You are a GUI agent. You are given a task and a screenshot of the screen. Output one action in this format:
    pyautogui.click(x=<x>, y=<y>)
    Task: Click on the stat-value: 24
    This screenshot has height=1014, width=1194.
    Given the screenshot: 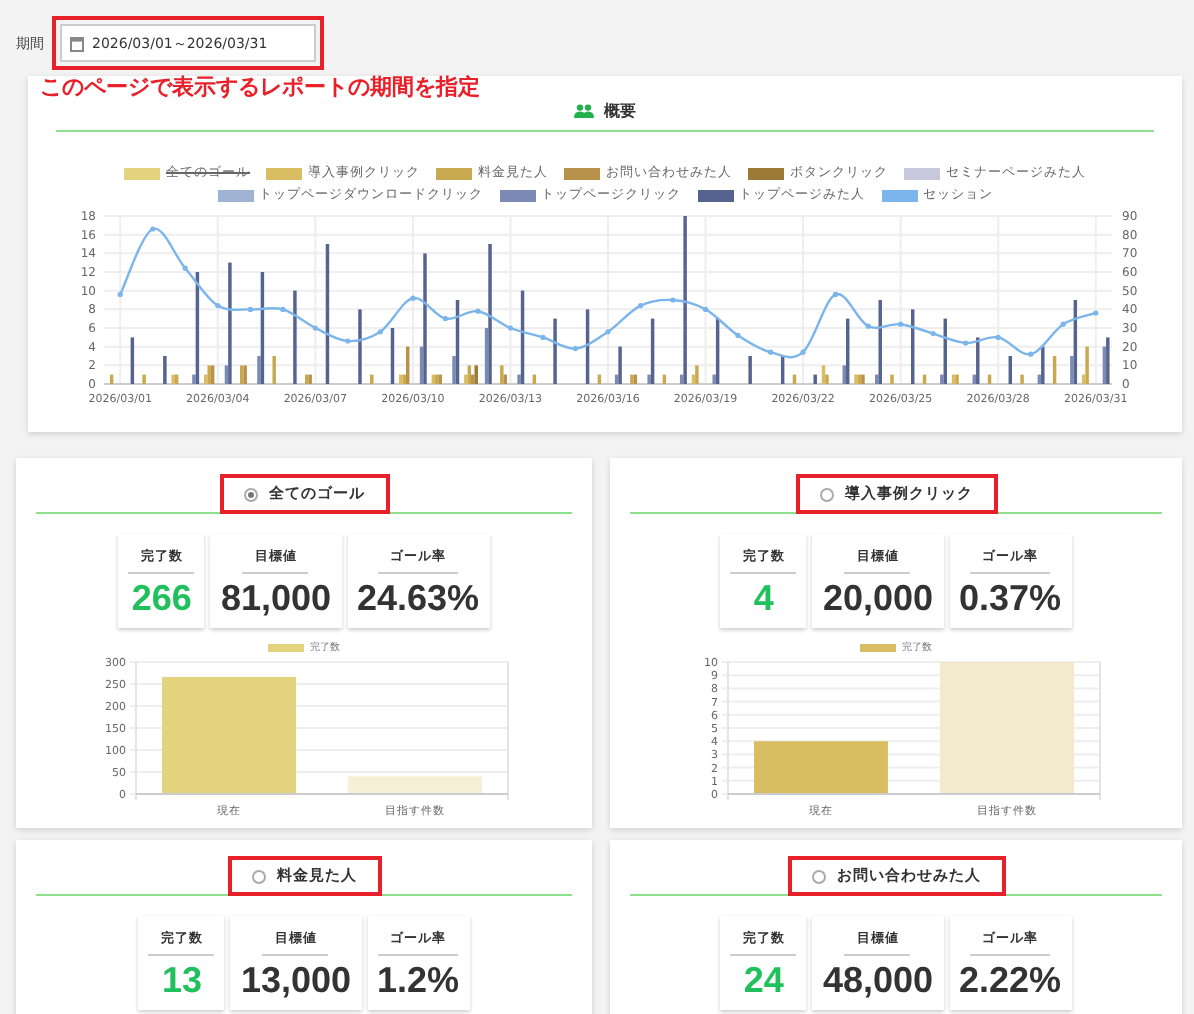 What is the action you would take?
    pyautogui.click(x=763, y=981)
    